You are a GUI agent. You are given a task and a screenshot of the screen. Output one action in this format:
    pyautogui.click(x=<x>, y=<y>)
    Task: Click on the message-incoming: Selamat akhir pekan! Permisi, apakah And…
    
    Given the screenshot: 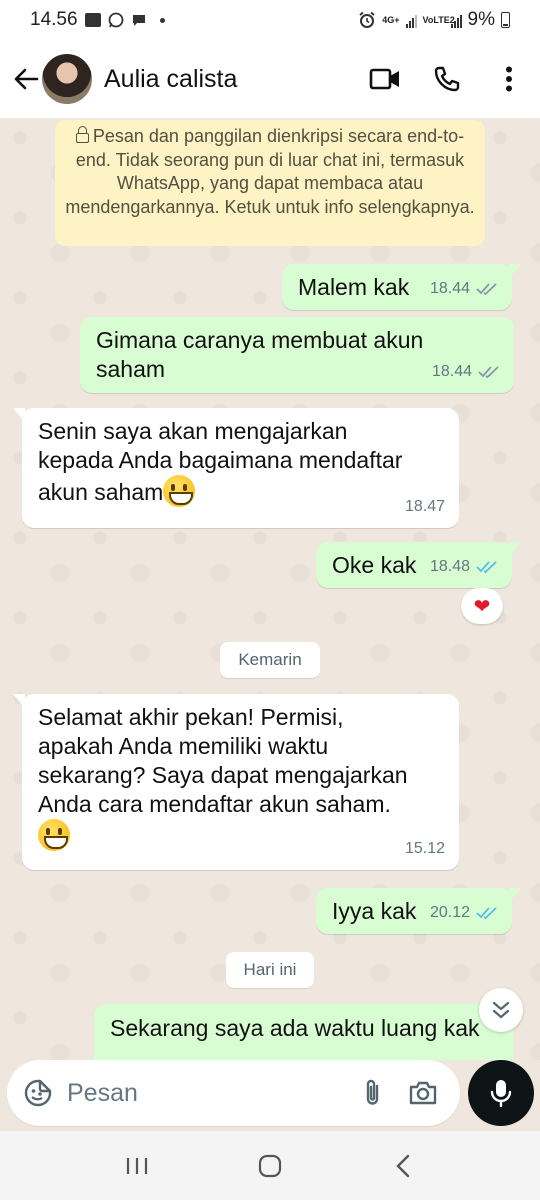 What is the action you would take?
    pyautogui.click(x=236, y=782)
    